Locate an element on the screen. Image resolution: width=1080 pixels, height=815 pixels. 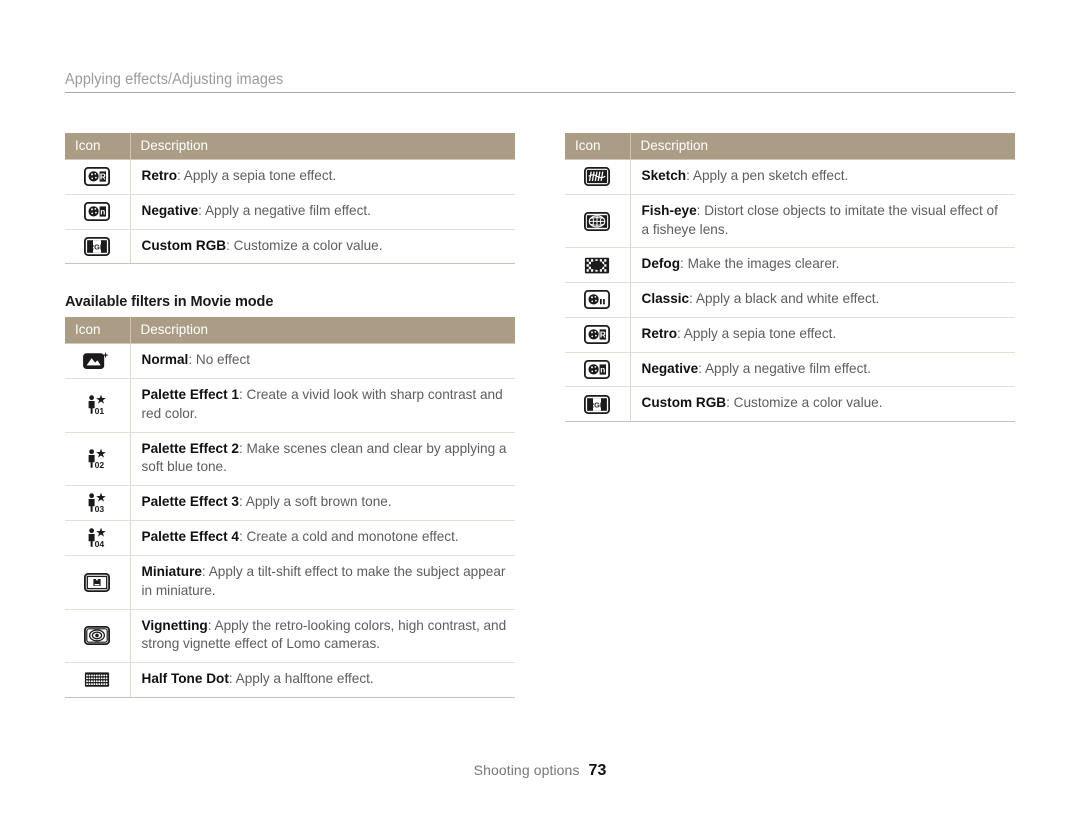
running-head: Applying effects/Adjusting images is located at coordinates (540, 82).